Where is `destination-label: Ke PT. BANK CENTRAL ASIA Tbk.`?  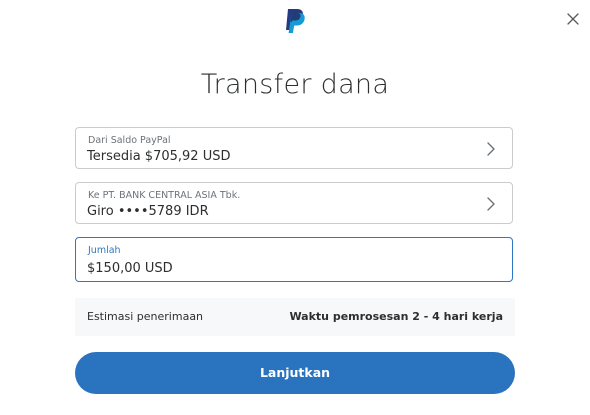
destination-label: Ke PT. BANK CENTRAL ASIA Tbk. is located at coordinates (164, 195).